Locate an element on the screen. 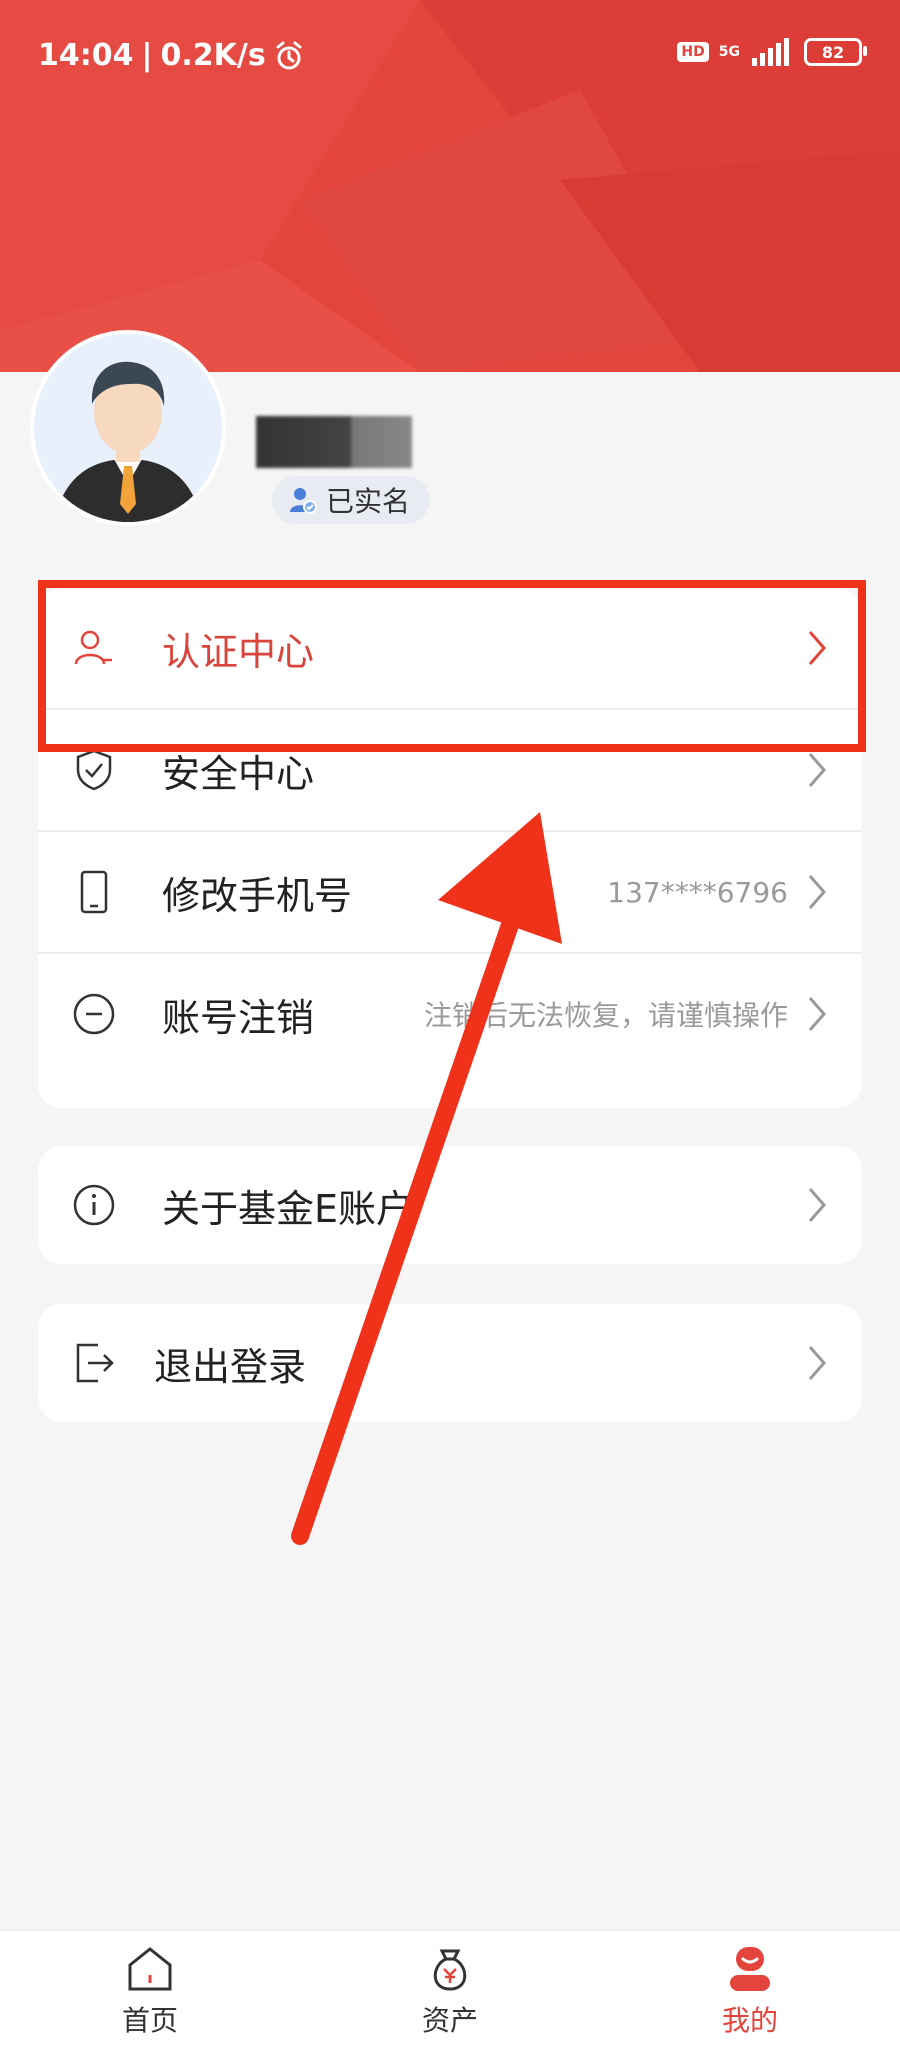  about-card: 关于基金E账户 is located at coordinates (450, 1205).